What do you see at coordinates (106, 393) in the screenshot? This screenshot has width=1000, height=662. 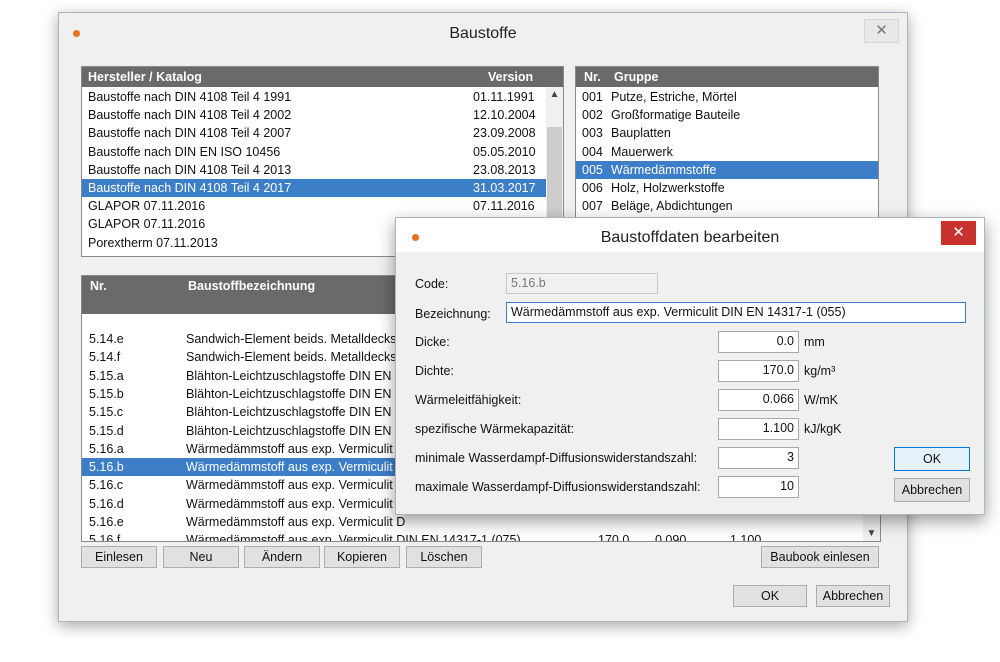 I see `material-nr: 5.15.b` at bounding box center [106, 393].